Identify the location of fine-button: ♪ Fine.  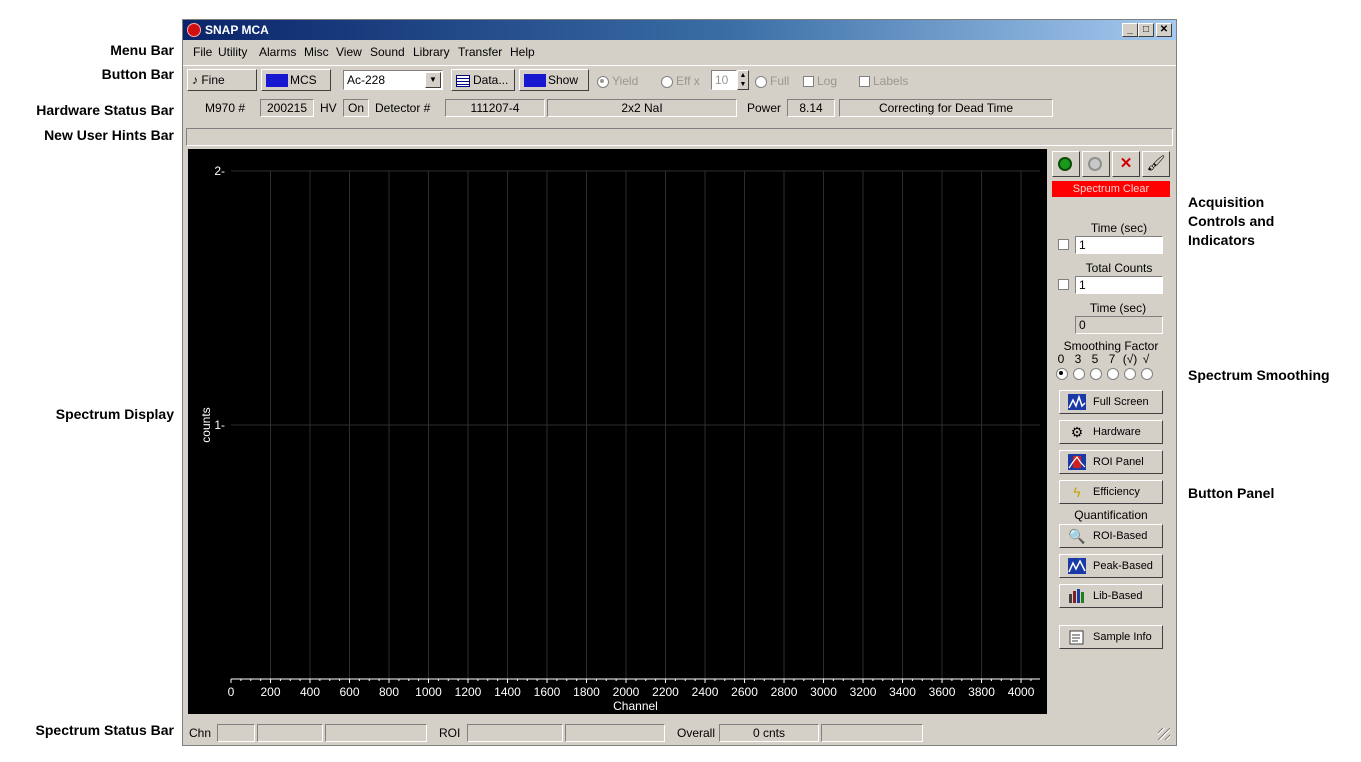
(222, 80).